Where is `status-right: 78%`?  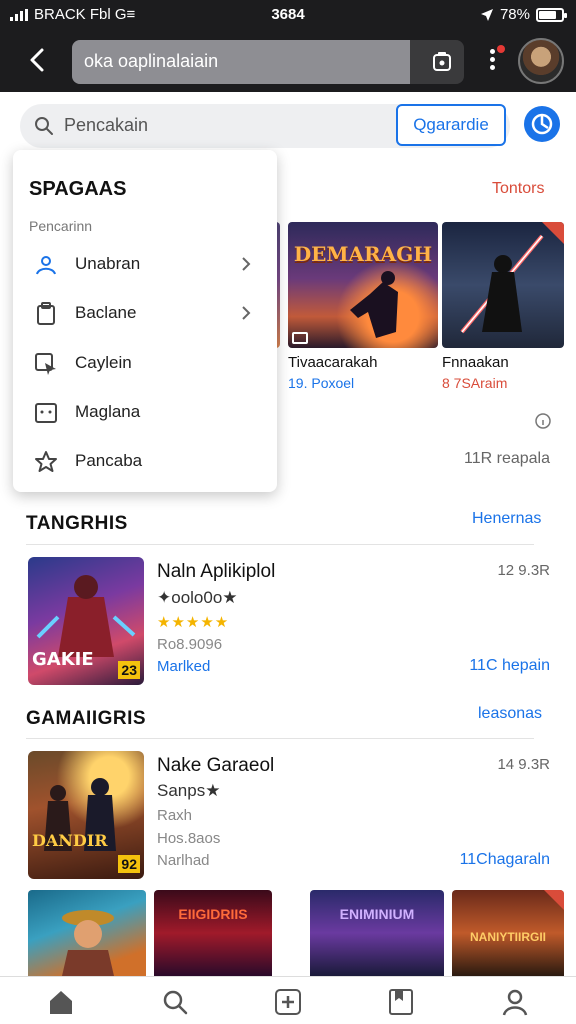
status-right: 78% is located at coordinates (523, 14).